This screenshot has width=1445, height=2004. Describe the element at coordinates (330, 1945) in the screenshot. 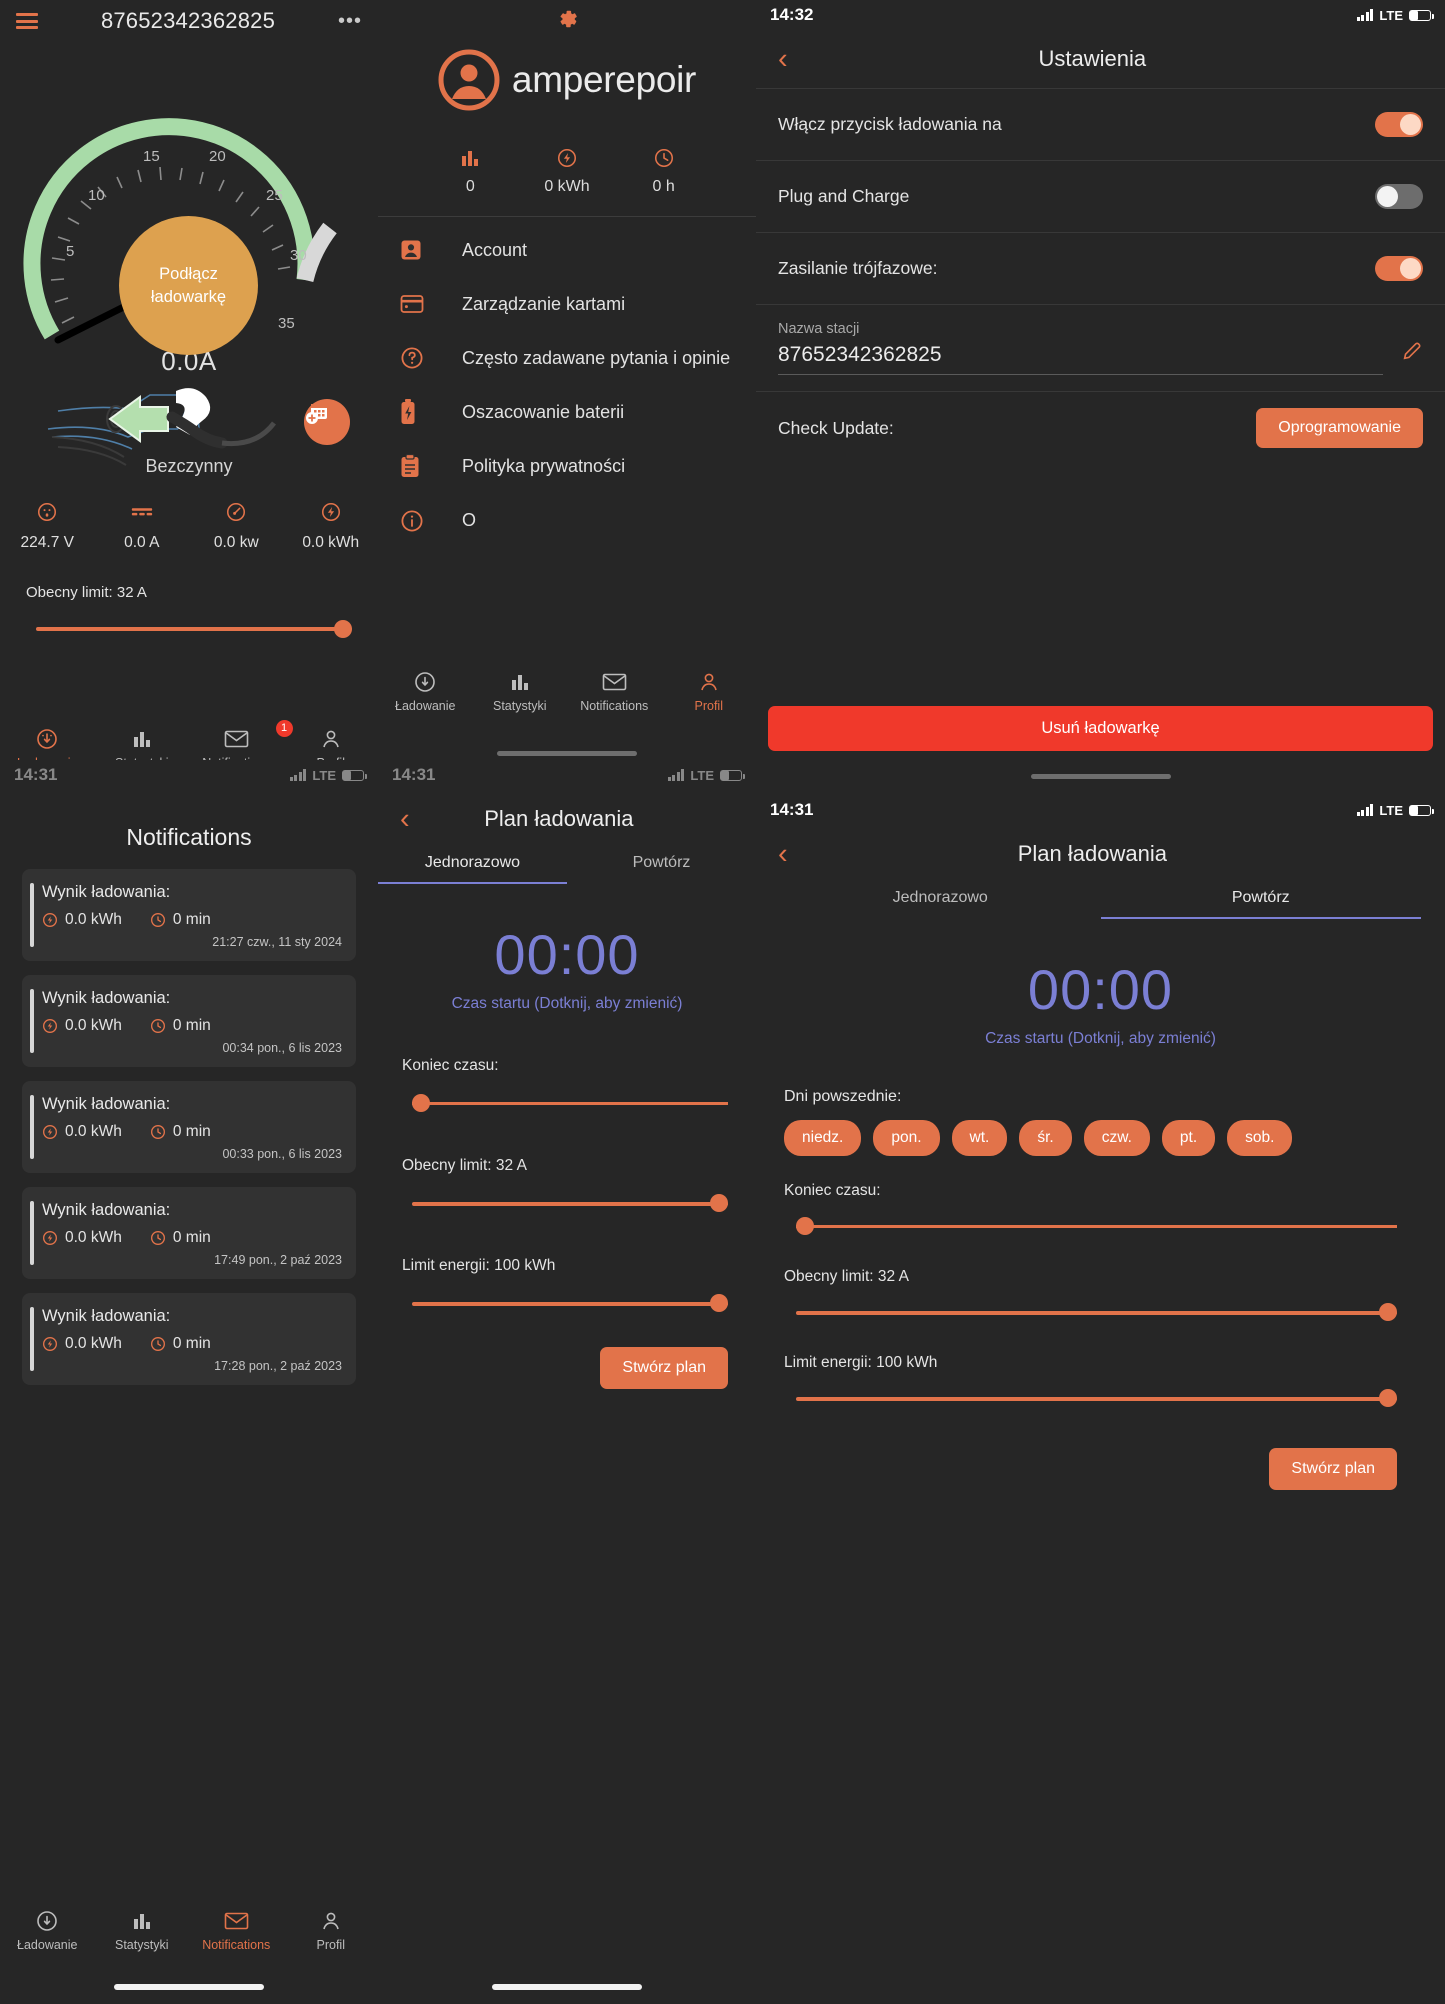

I see `tab-label: Profil` at that location.